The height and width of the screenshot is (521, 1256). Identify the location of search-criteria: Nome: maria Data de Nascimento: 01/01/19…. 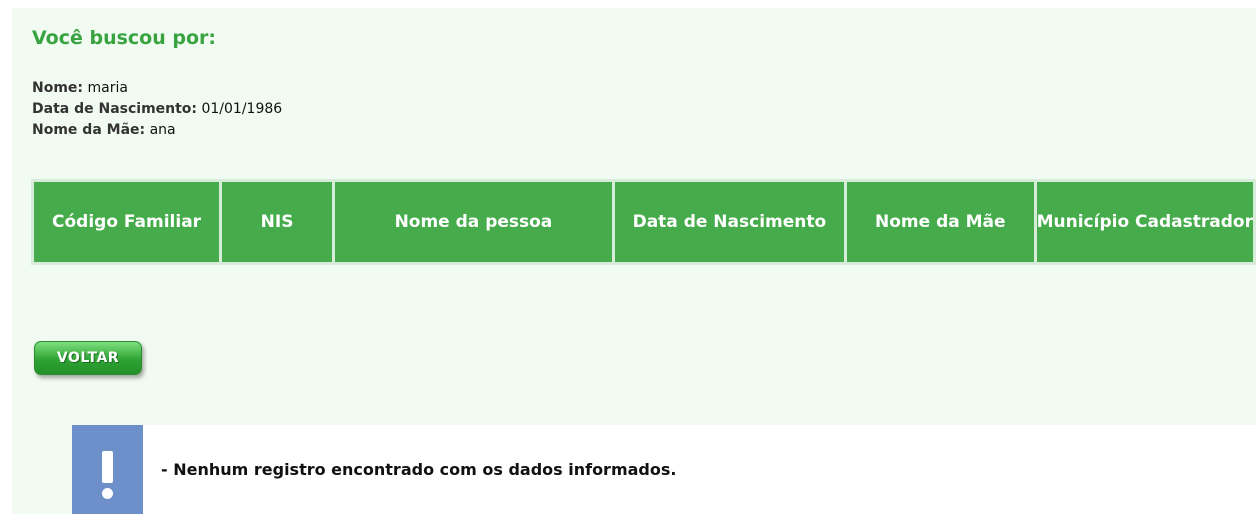
(157, 109).